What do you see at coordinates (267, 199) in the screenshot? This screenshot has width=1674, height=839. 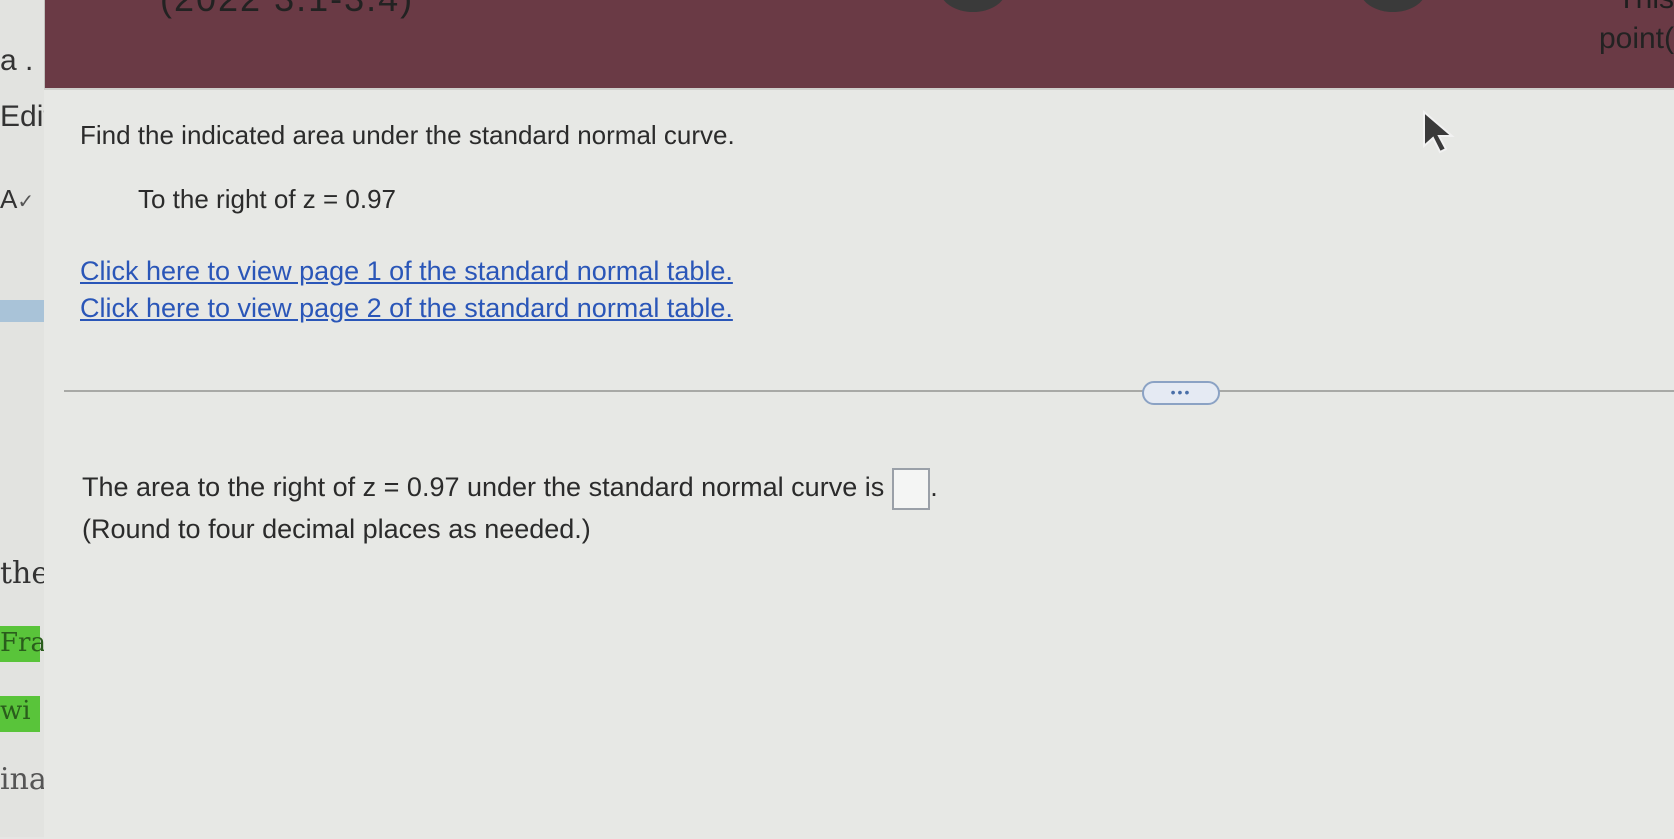 I see `question-condition: To the right of z = 0.97` at bounding box center [267, 199].